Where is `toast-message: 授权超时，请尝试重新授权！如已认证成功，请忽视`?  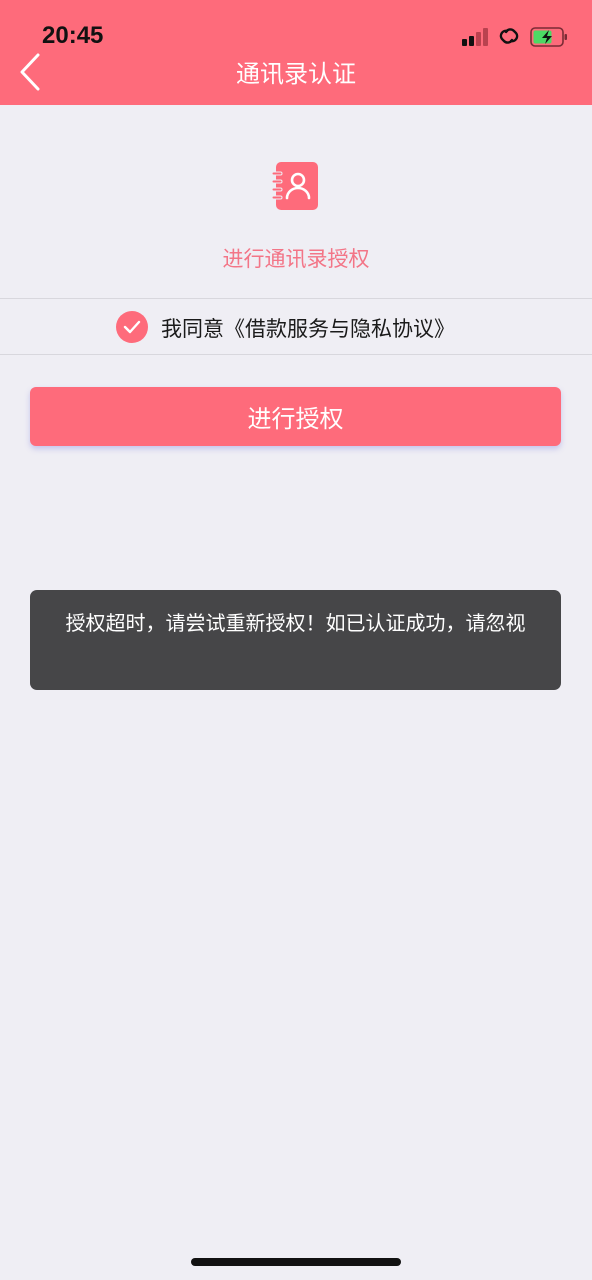
toast-message: 授权超时，请尝试重新授权！如已认证成功，请忽视 is located at coordinates (295, 640).